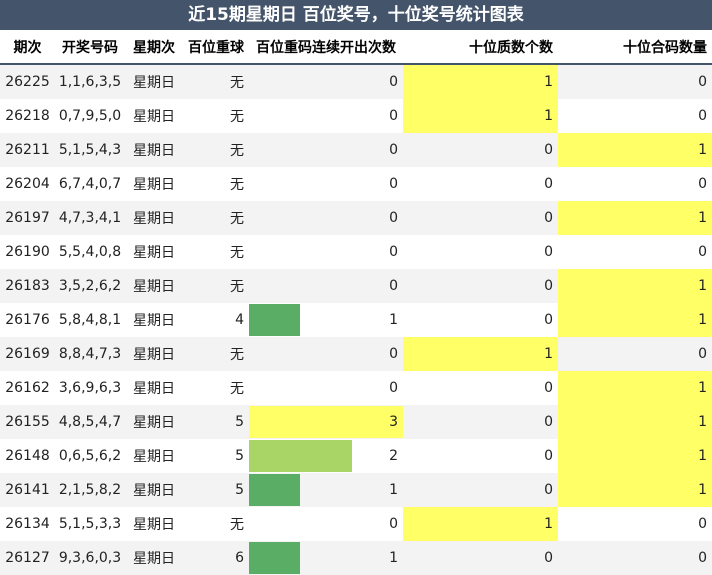 Image resolution: width=712 pixels, height=575 pixels. Describe the element at coordinates (90, 388) in the screenshot. I see `cell-numbers: 3,6,9,6,3` at that location.